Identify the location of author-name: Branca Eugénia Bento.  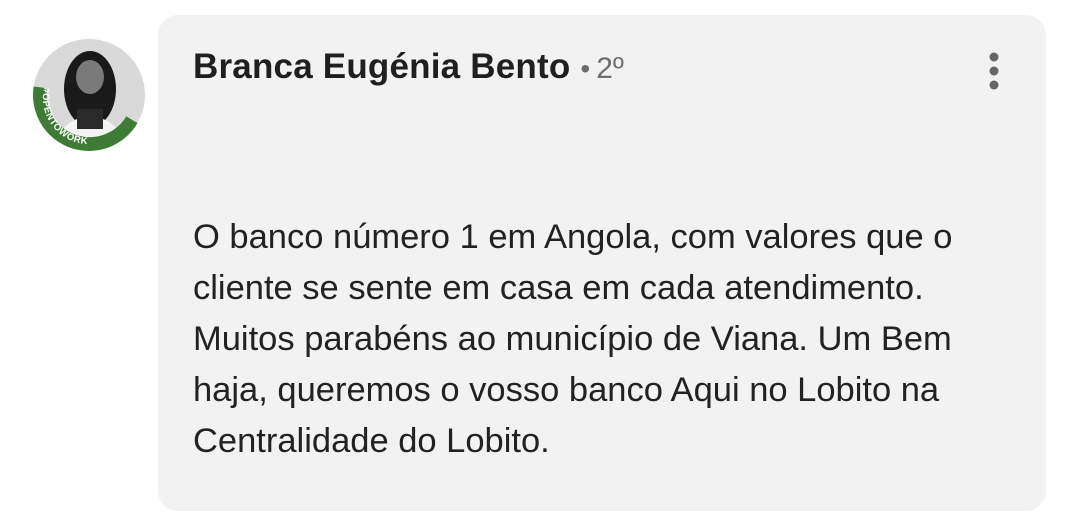
(381, 67).